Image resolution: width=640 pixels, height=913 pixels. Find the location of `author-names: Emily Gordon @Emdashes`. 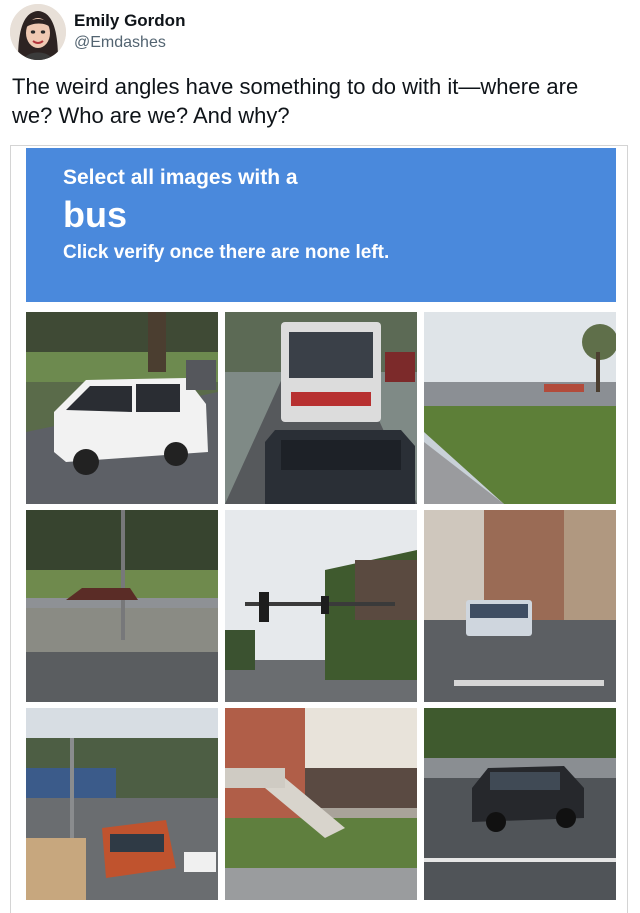

author-names: Emily Gordon @Emdashes is located at coordinates (129, 32).